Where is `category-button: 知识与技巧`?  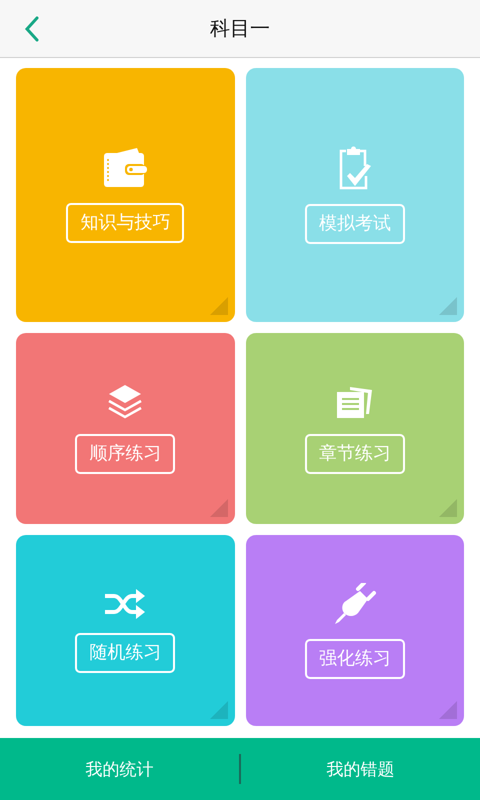
category-button: 知识与技巧 is located at coordinates (125, 223).